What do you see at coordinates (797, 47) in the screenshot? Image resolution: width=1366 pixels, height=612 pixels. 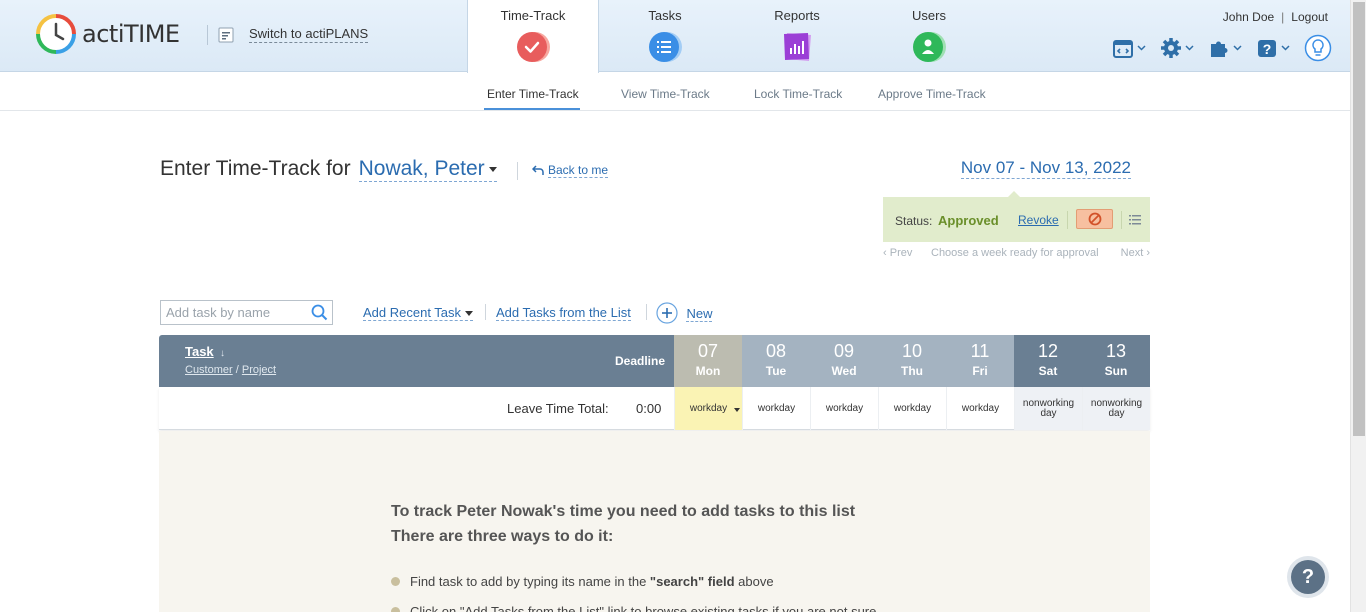 I see `reports-icon` at bounding box center [797, 47].